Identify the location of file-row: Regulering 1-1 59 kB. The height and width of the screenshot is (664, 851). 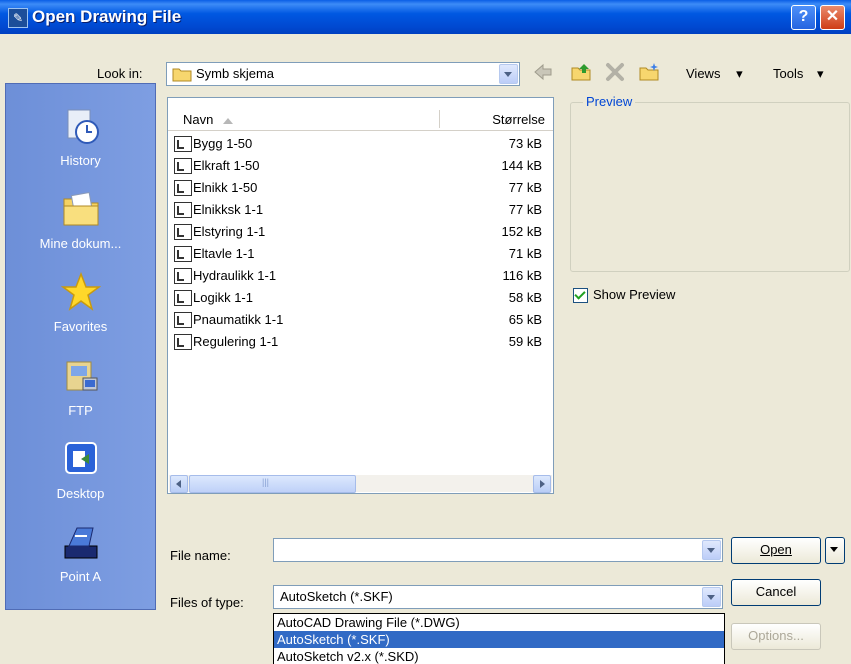
(360, 342).